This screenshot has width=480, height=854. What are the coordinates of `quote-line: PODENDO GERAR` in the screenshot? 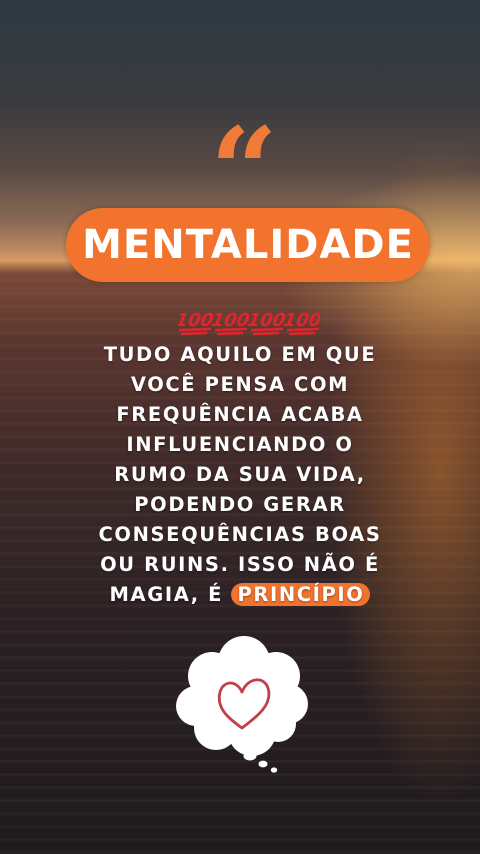 It's located at (240, 504).